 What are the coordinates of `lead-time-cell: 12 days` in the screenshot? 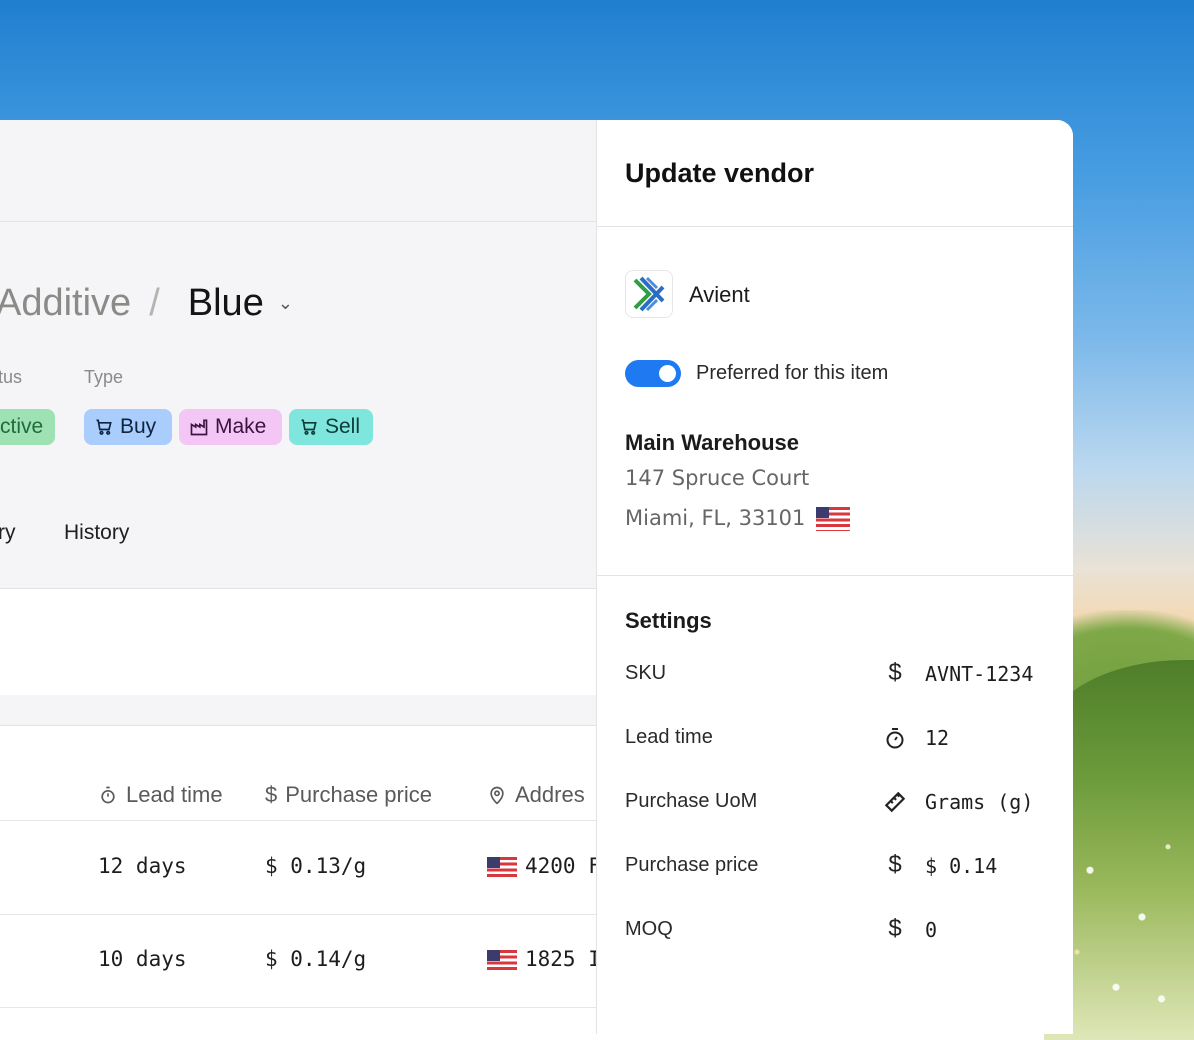 It's located at (142, 866).